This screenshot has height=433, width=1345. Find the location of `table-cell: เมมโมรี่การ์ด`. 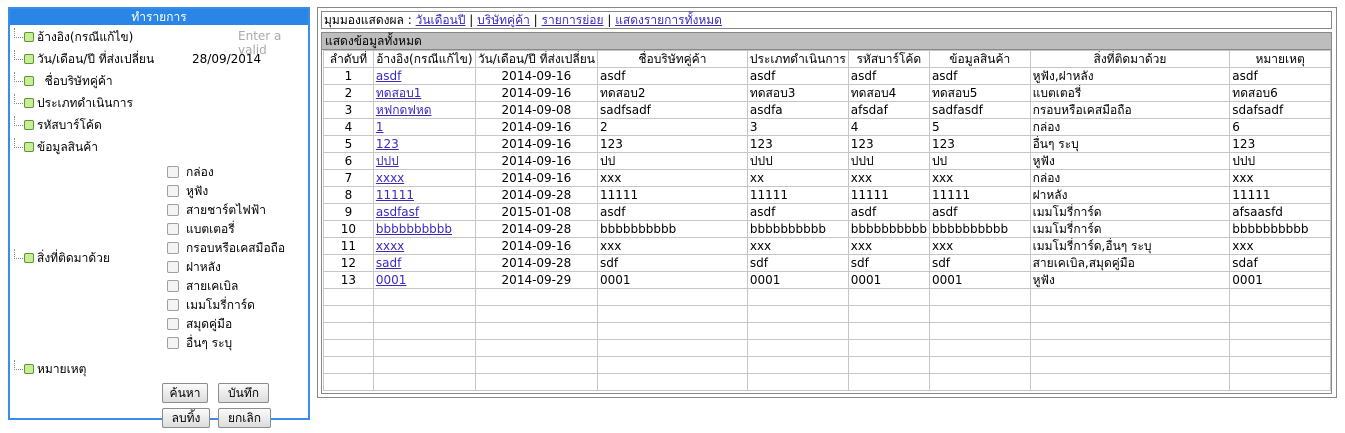

table-cell: เมมโมรี่การ์ด is located at coordinates (1130, 212).